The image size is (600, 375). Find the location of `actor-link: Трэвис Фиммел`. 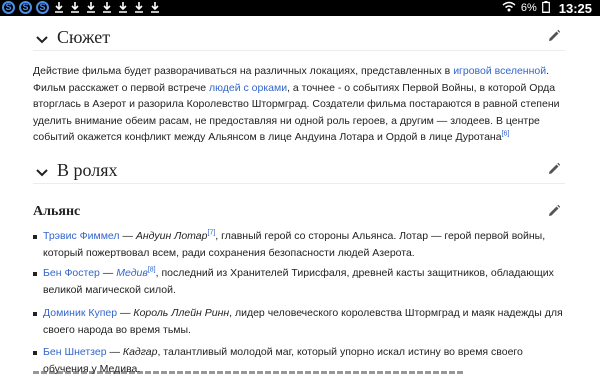

actor-link: Трэвис Фиммел is located at coordinates (81, 236).